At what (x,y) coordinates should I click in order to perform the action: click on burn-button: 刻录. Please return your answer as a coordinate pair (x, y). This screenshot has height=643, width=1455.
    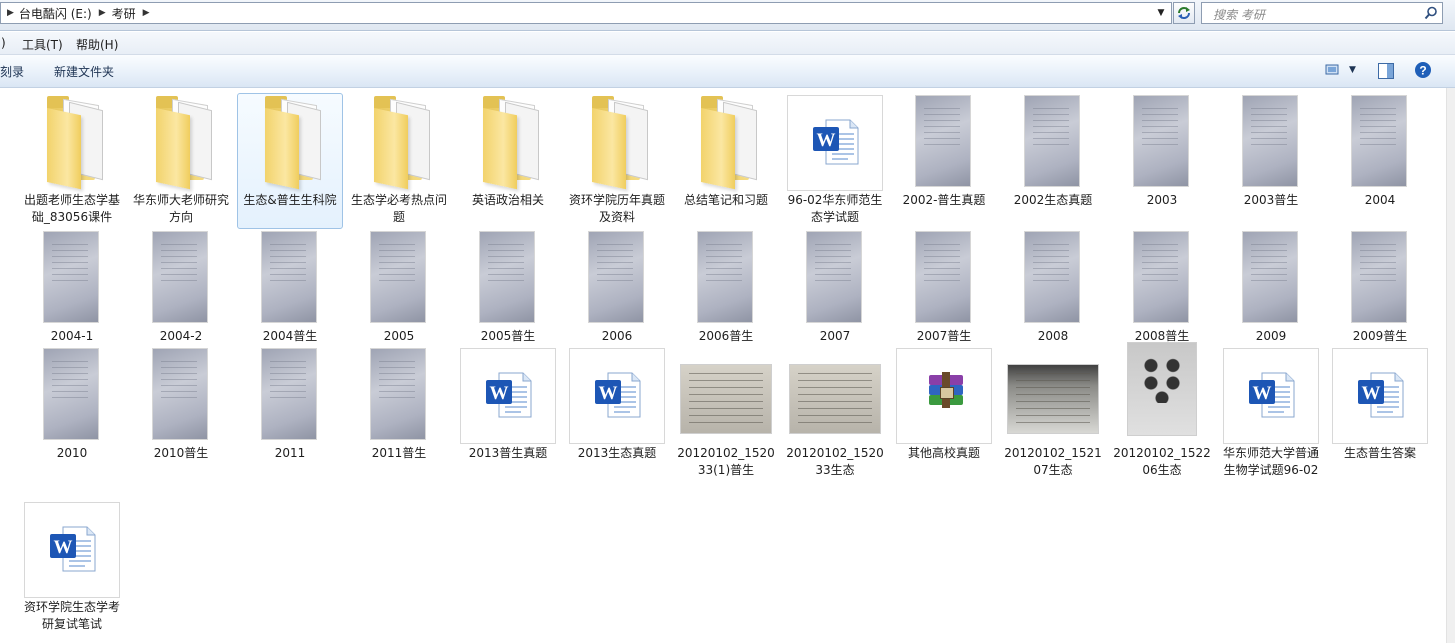
    Looking at the image, I should click on (12, 71).